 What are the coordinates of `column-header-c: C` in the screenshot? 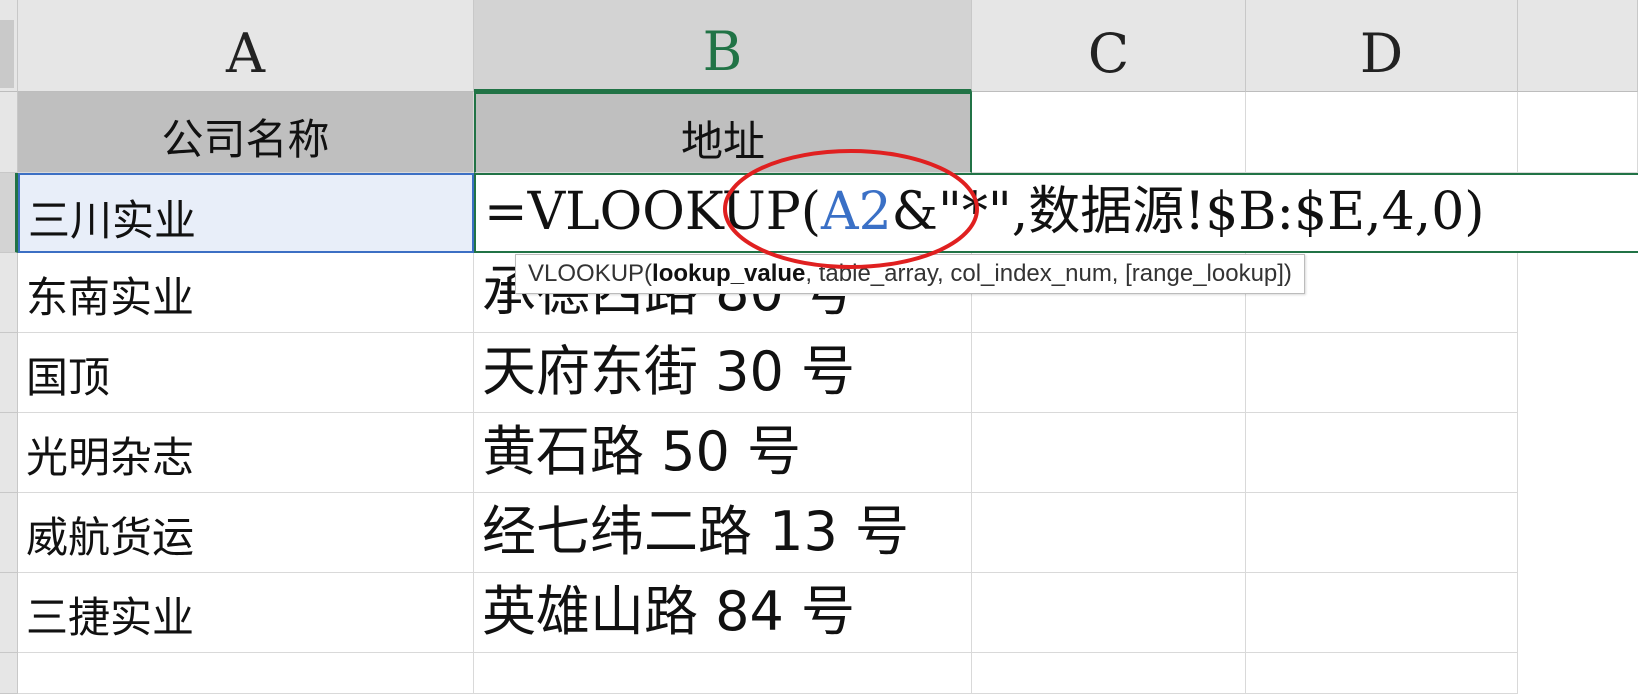 It's located at (1109, 46).